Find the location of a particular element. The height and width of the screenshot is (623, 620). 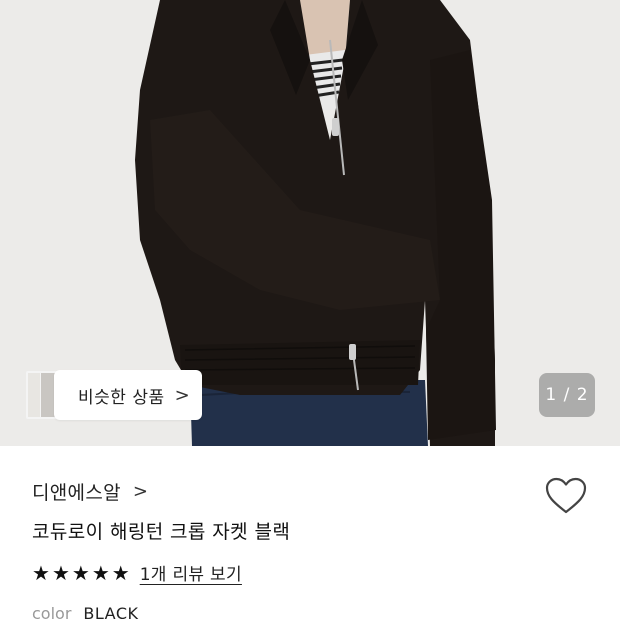

star-rating: ★ ★ ★ ★ ★ is located at coordinates (81, 573).